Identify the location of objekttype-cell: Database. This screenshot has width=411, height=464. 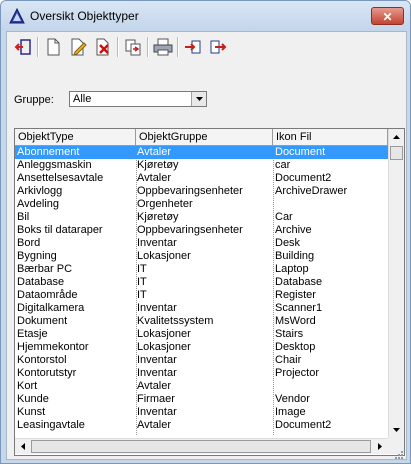
(41, 282).